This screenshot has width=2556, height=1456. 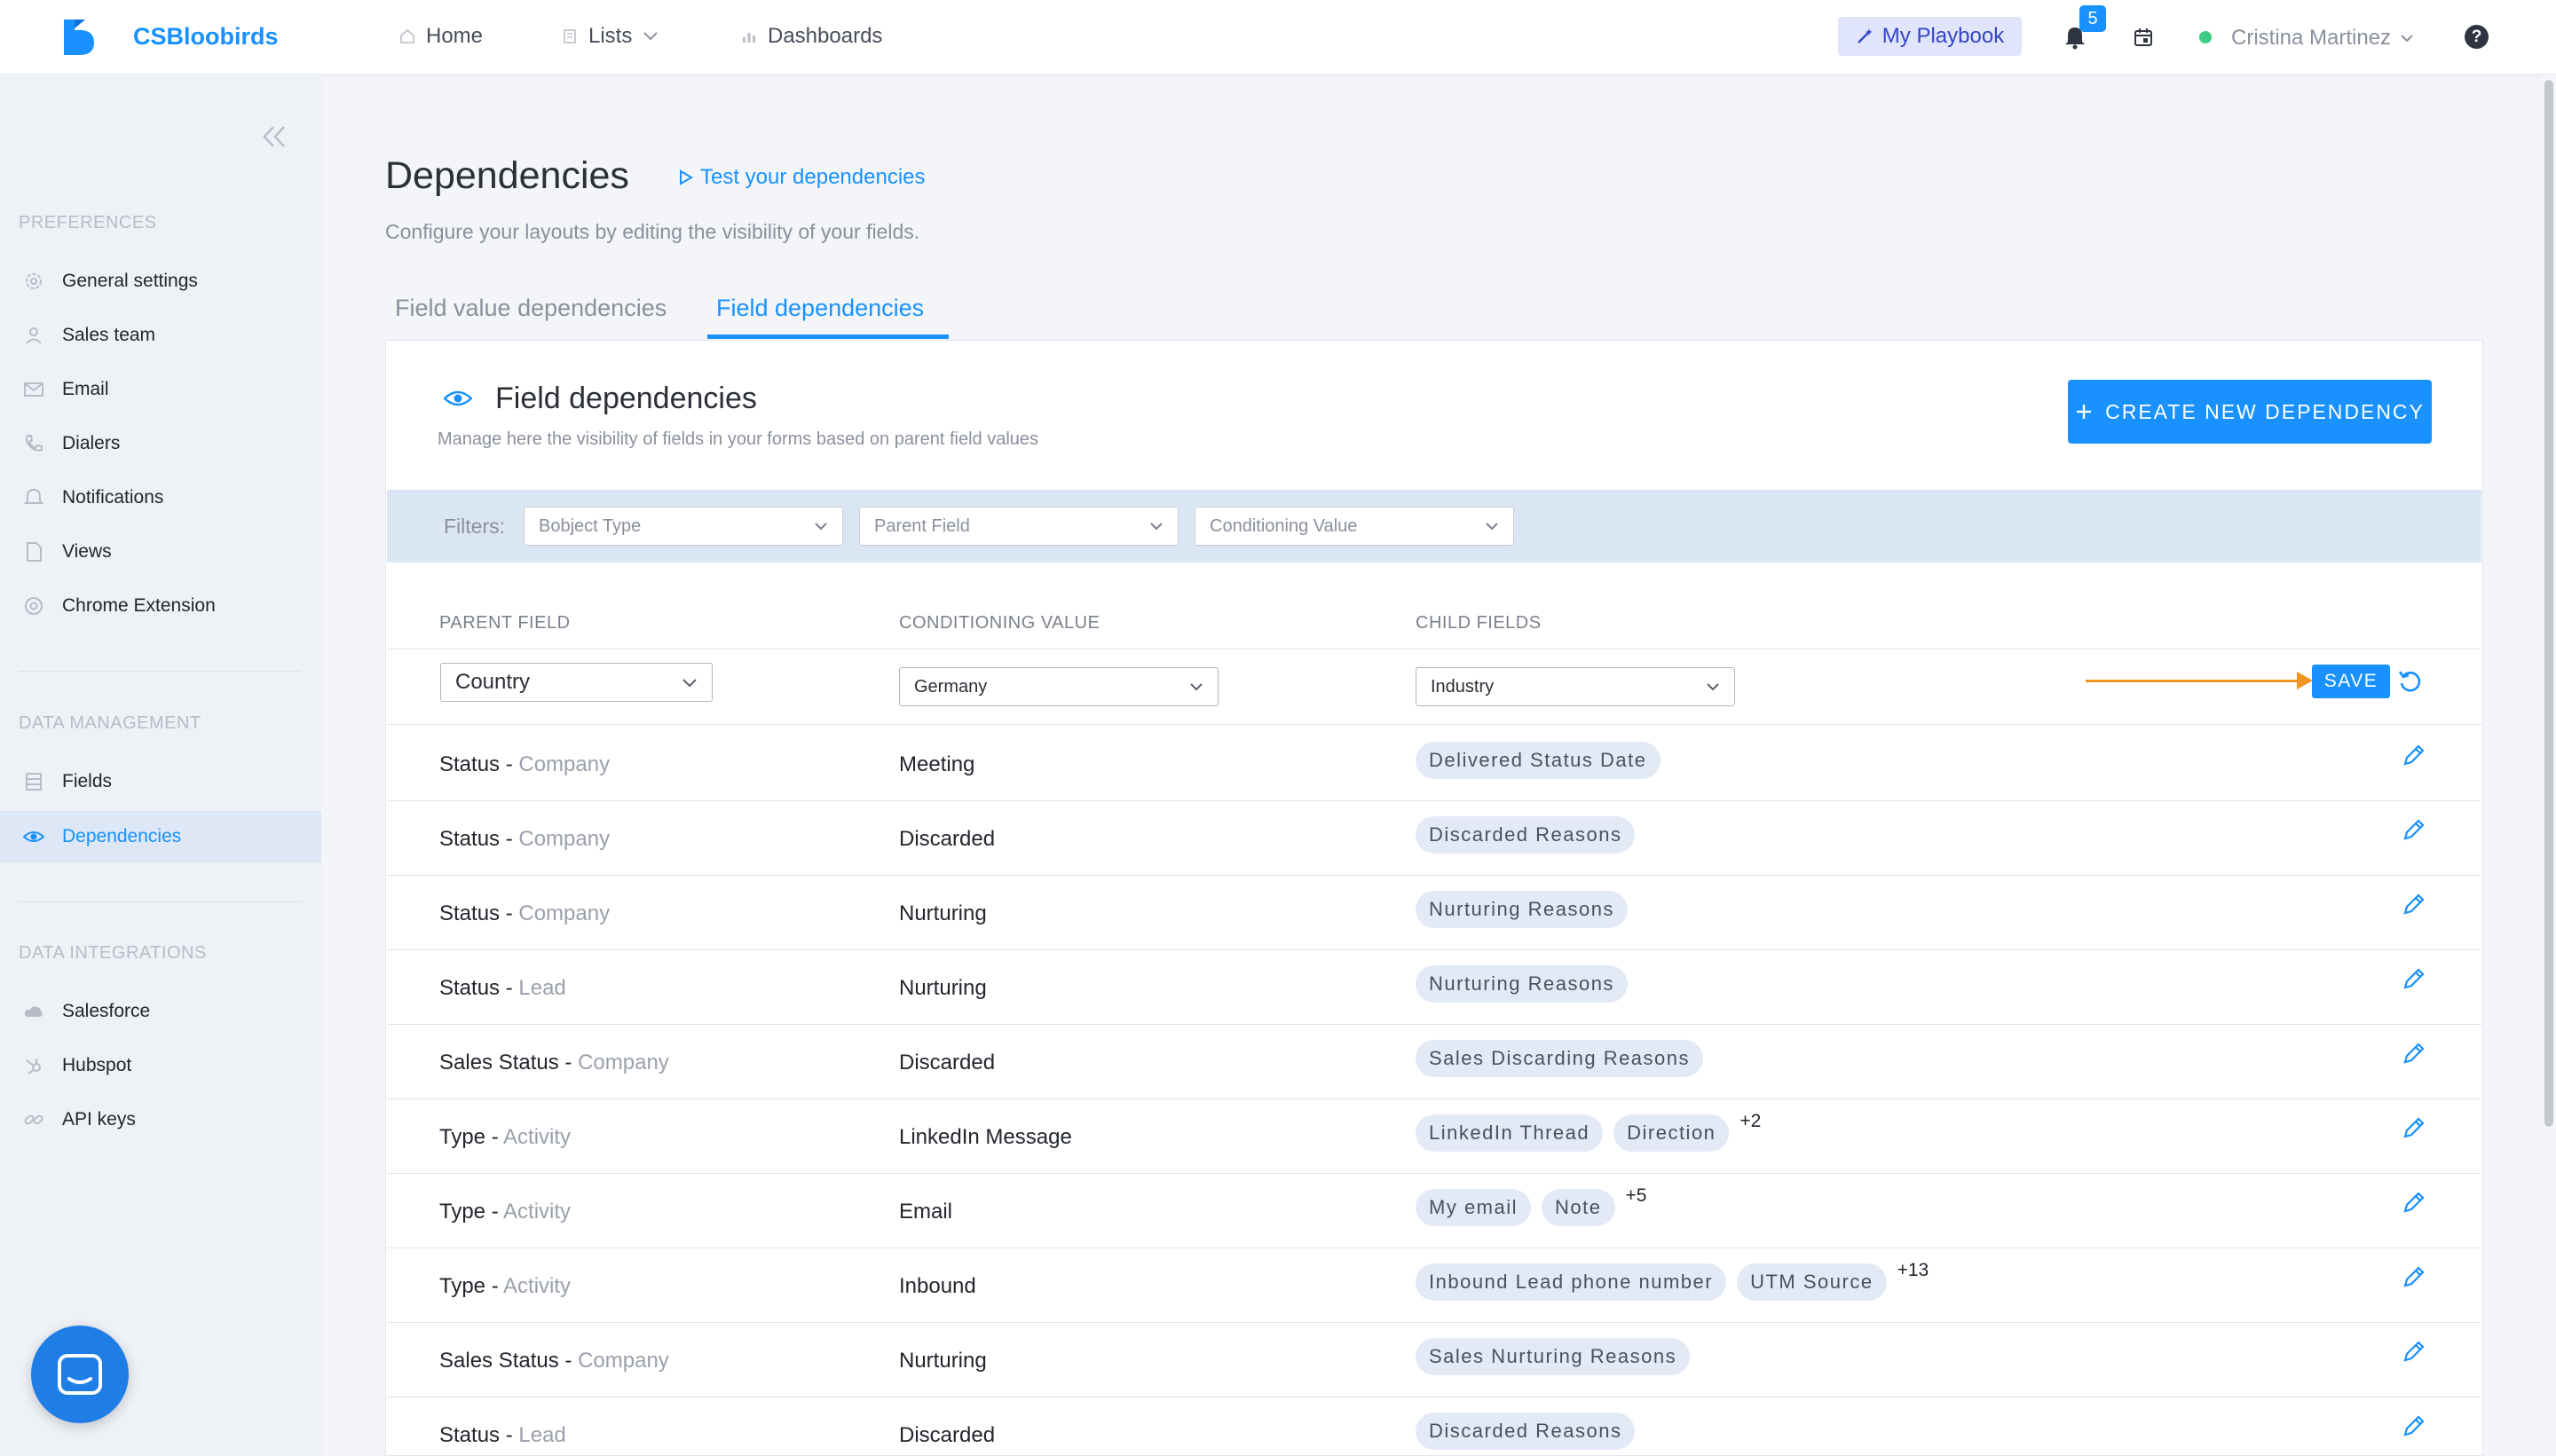 What do you see at coordinates (87, 551) in the screenshot?
I see `sidebar-item-label: Views` at bounding box center [87, 551].